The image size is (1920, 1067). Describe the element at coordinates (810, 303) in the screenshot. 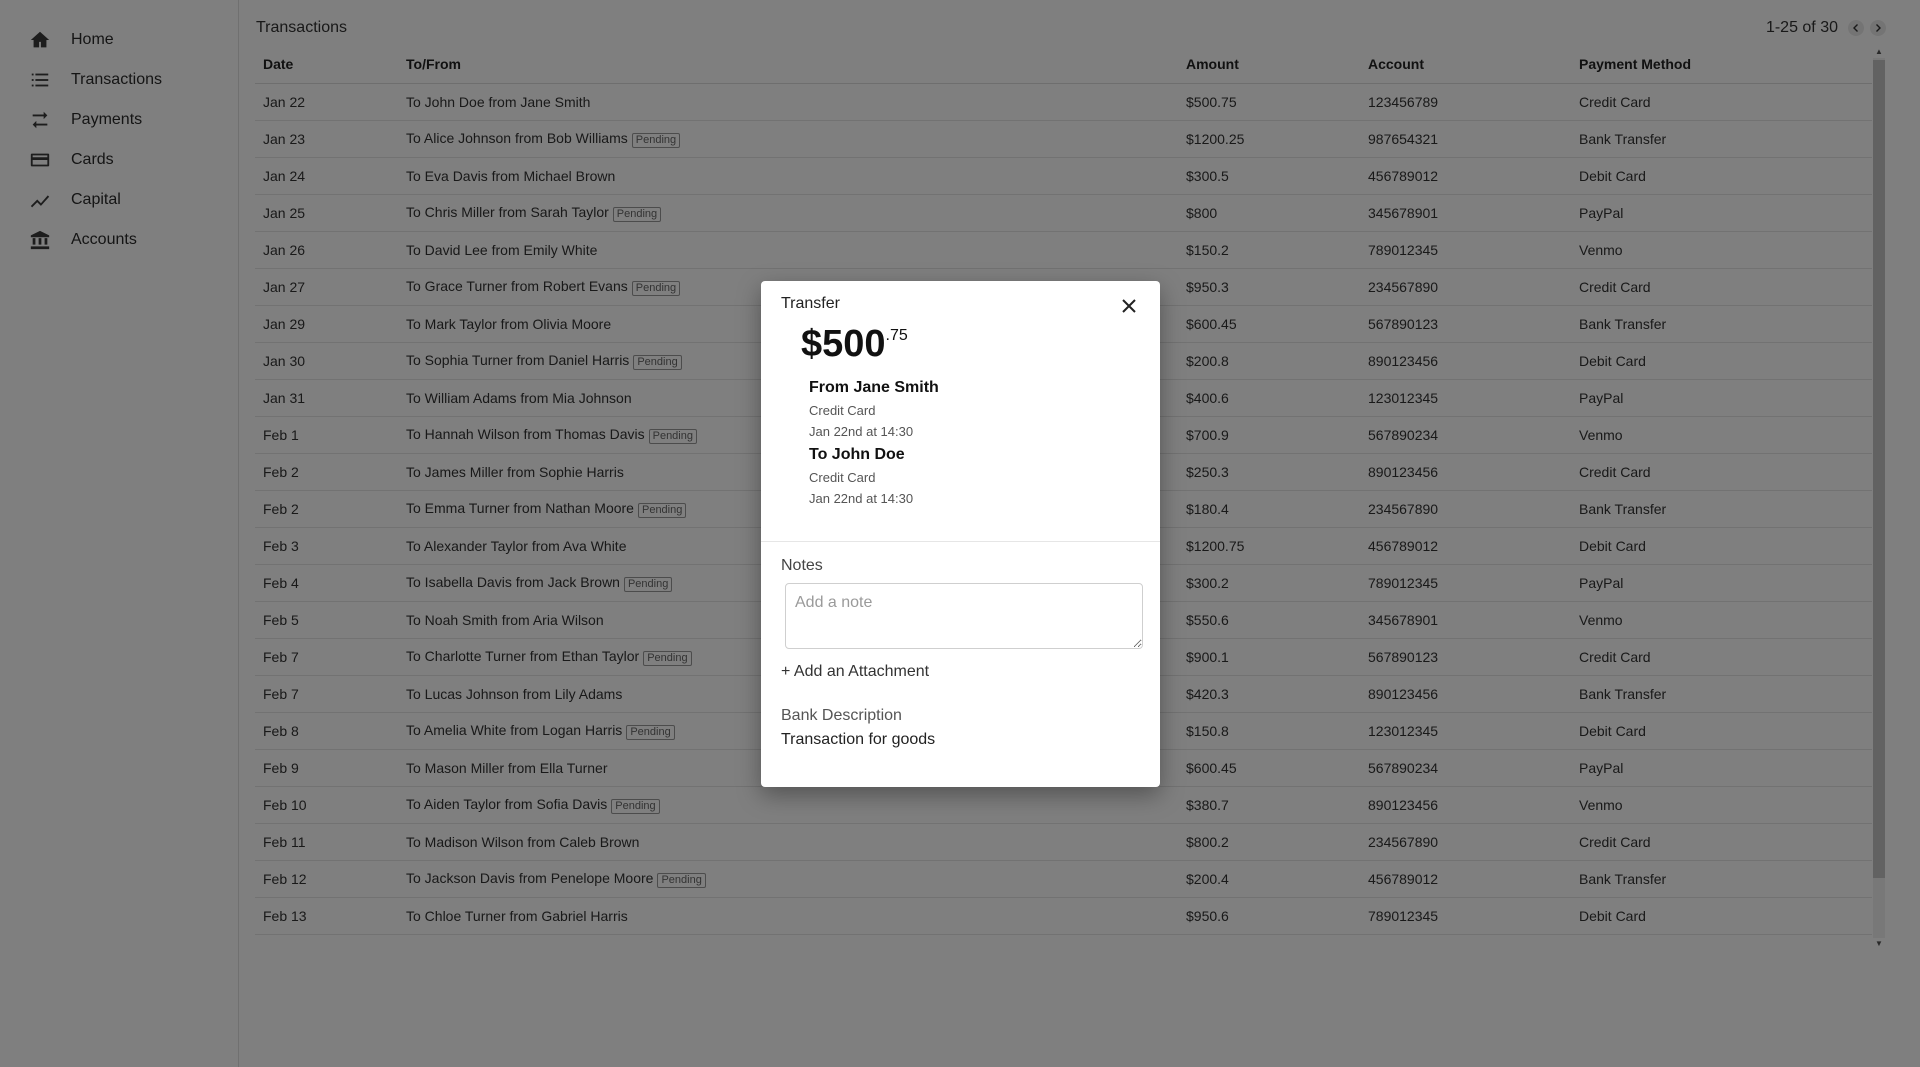

I see `modal-title: Transfer` at that location.